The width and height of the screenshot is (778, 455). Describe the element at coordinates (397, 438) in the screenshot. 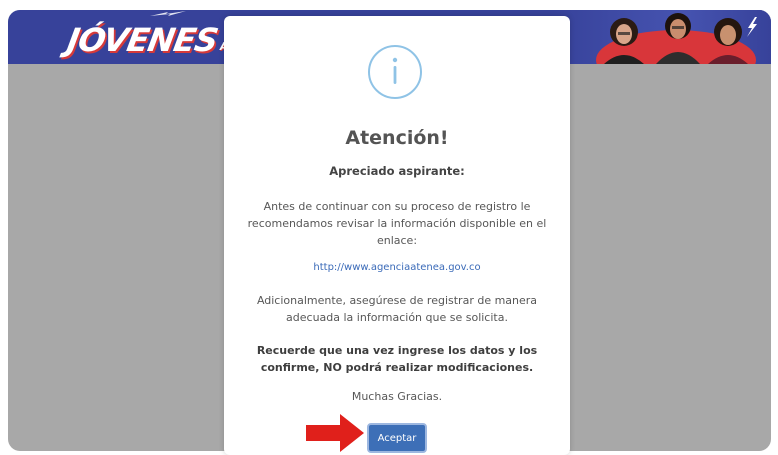

I see `accept-button: Aceptar` at that location.